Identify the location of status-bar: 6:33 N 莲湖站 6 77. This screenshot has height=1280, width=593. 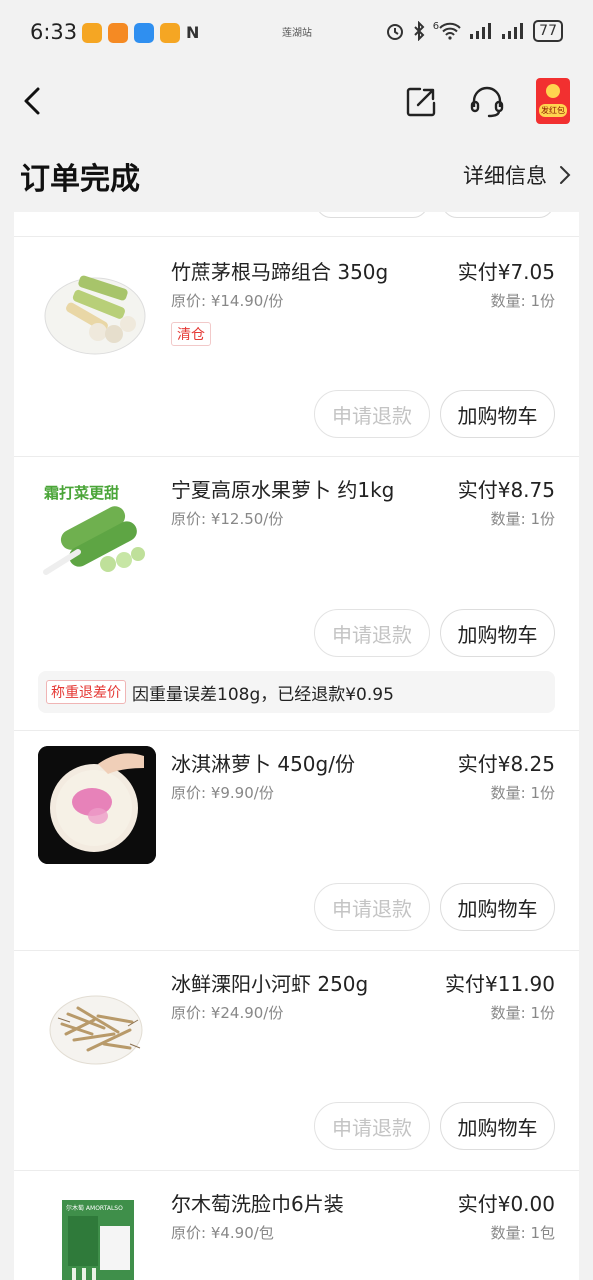
(296, 34).